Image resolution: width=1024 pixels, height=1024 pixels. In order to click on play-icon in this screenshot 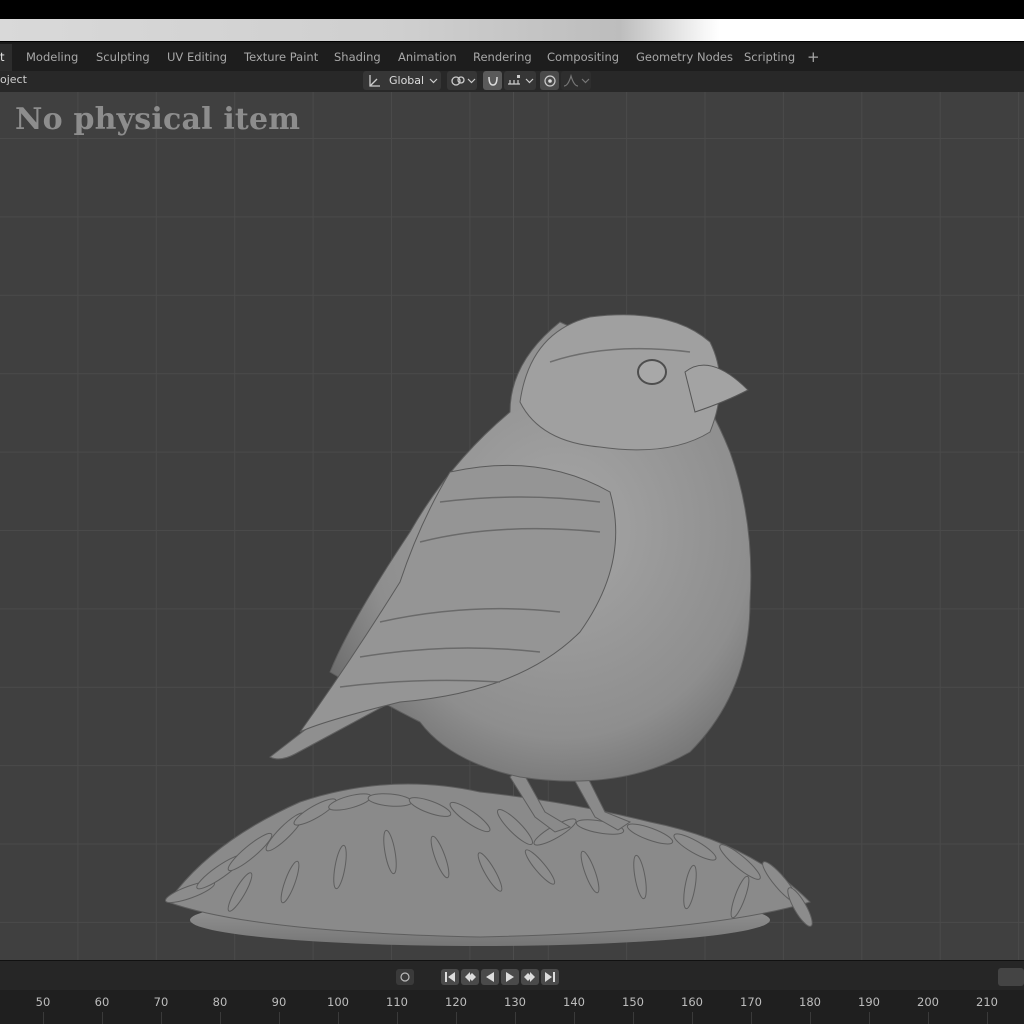, I will do `click(510, 977)`.